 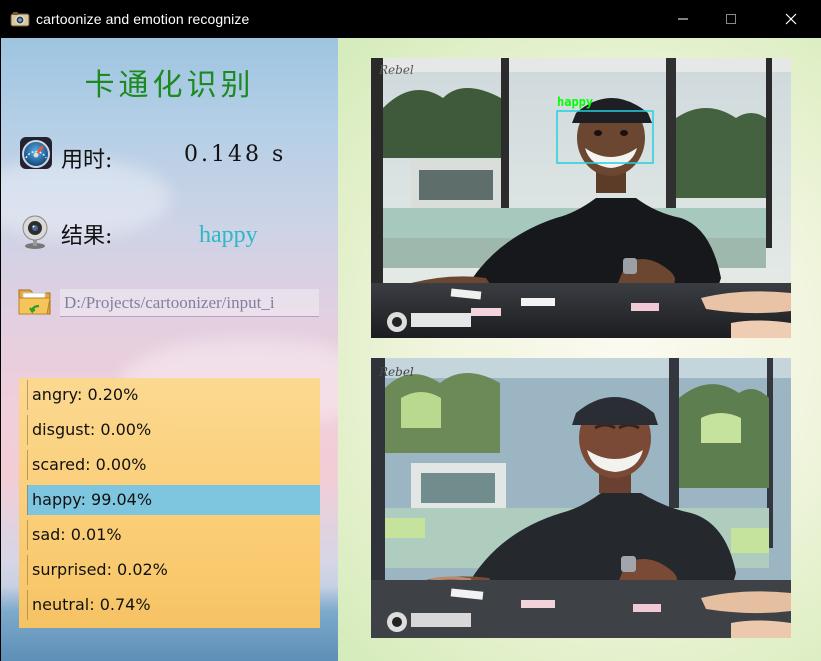 What do you see at coordinates (36, 155) in the screenshot?
I see `speedometer-icon` at bounding box center [36, 155].